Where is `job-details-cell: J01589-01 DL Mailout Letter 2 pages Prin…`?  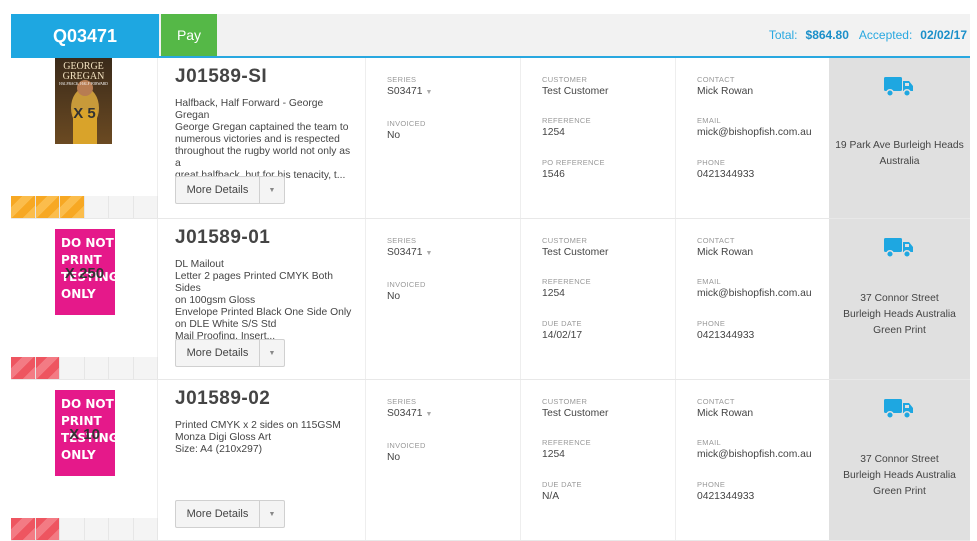 job-details-cell: J01589-01 DL Mailout Letter 2 pages Prin… is located at coordinates (262, 299).